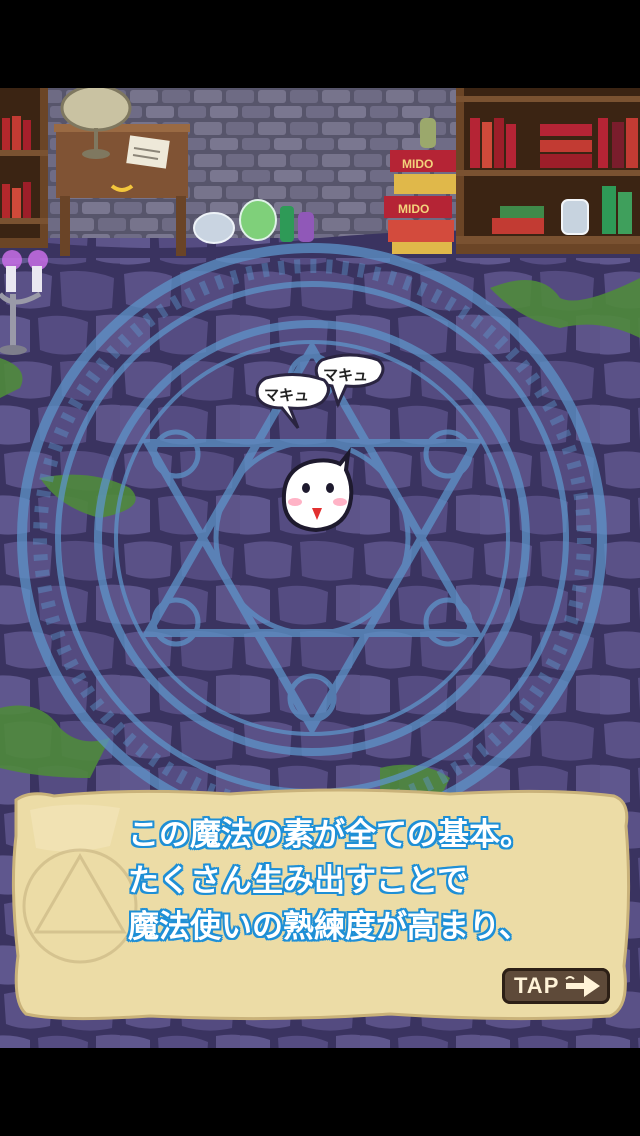 Image resolution: width=640 pixels, height=1136 pixels. Describe the element at coordinates (329, 927) in the screenshot. I see `dialog-line-3: 魔法使いの熟練度が高まり、` at that location.